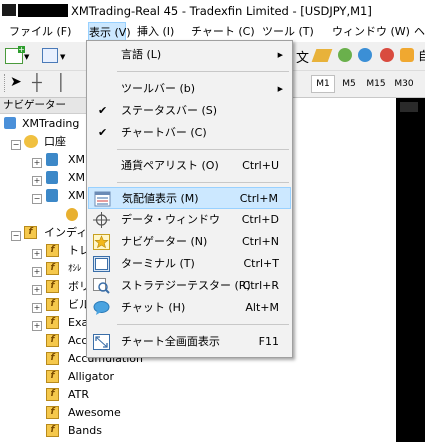  What do you see at coordinates (268, 341) in the screenshot?
I see `menu-item-shortcut: F11` at bounding box center [268, 341].